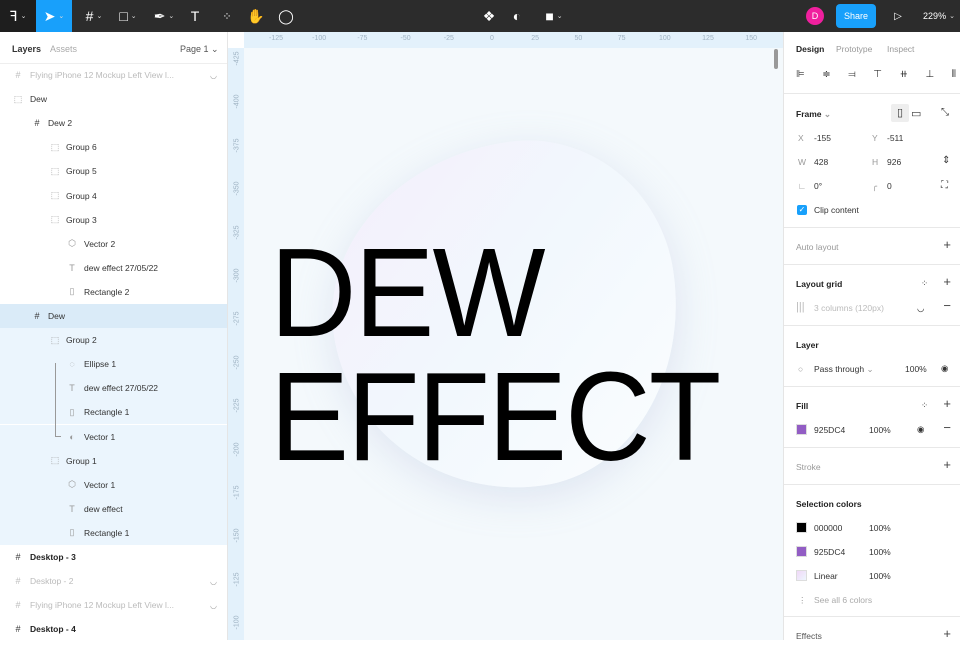  Describe the element at coordinates (826, 74) in the screenshot. I see `align-center-h-icon: ≑` at that location.